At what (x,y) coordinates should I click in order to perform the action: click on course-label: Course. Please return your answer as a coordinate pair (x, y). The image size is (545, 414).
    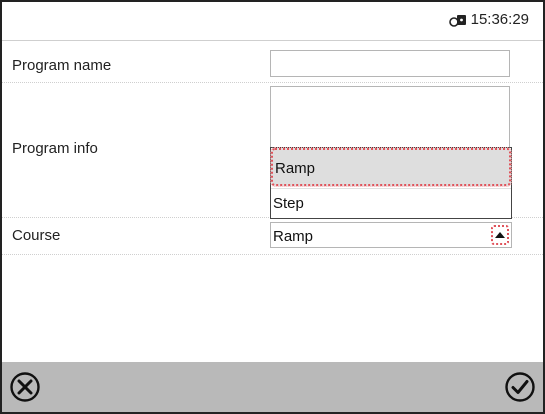
    Looking at the image, I should click on (36, 235).